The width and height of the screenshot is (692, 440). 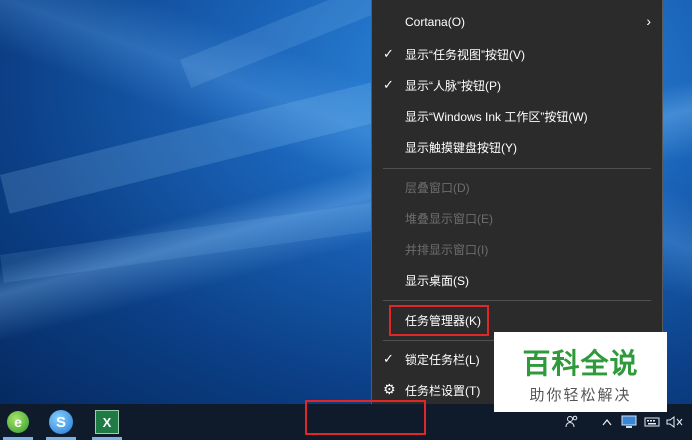 What do you see at coordinates (572, 422) in the screenshot?
I see `people-icon` at bounding box center [572, 422].